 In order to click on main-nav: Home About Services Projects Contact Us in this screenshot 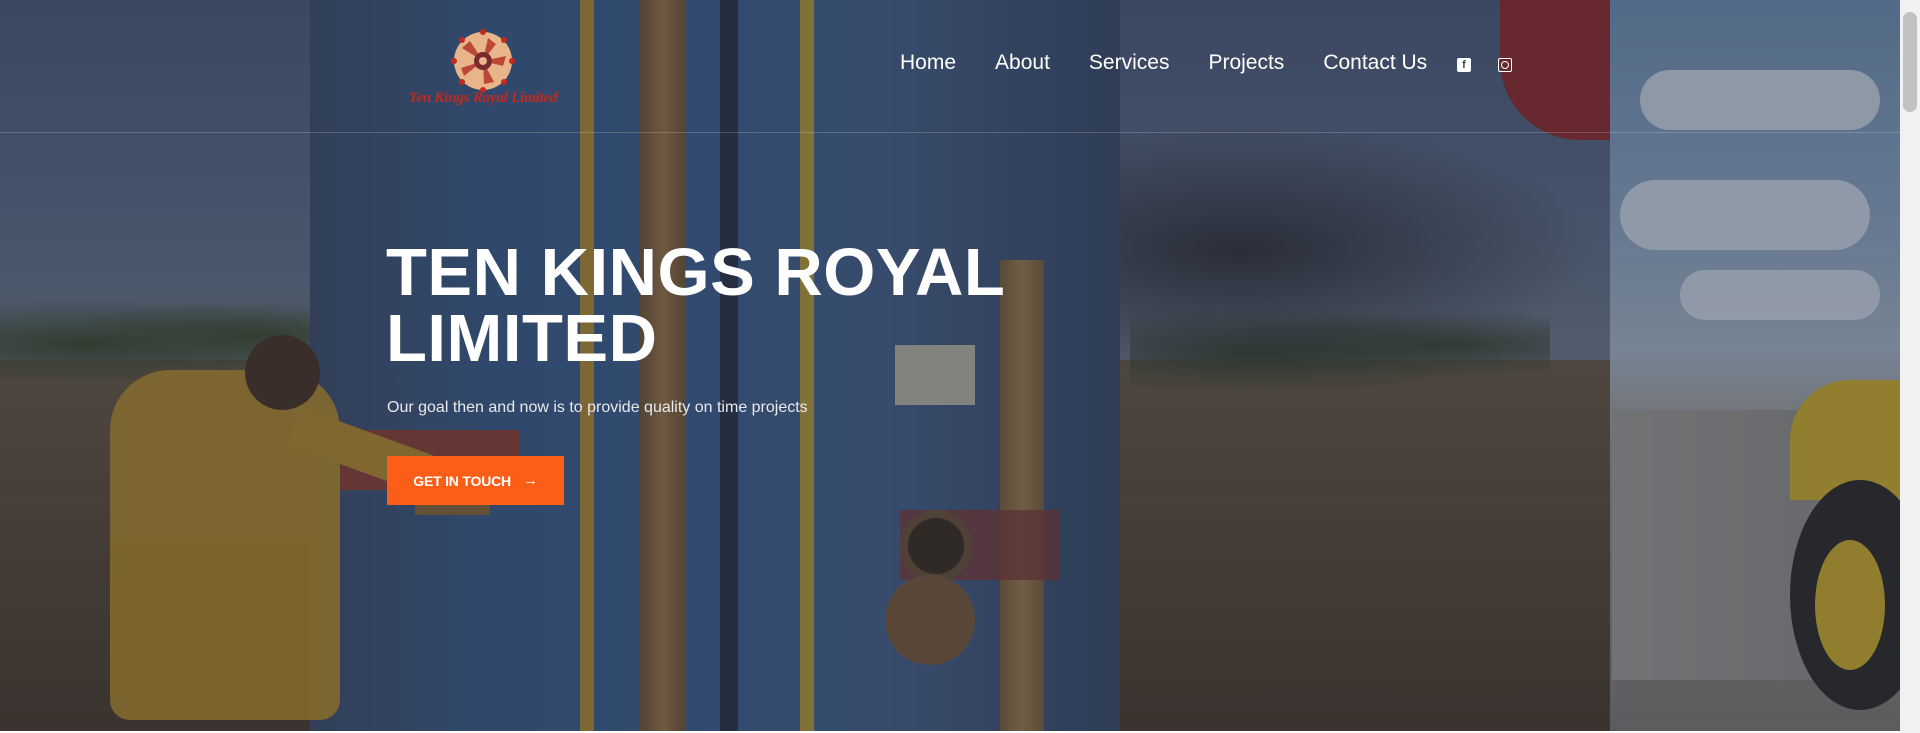, I will do `click(1183, 63)`.